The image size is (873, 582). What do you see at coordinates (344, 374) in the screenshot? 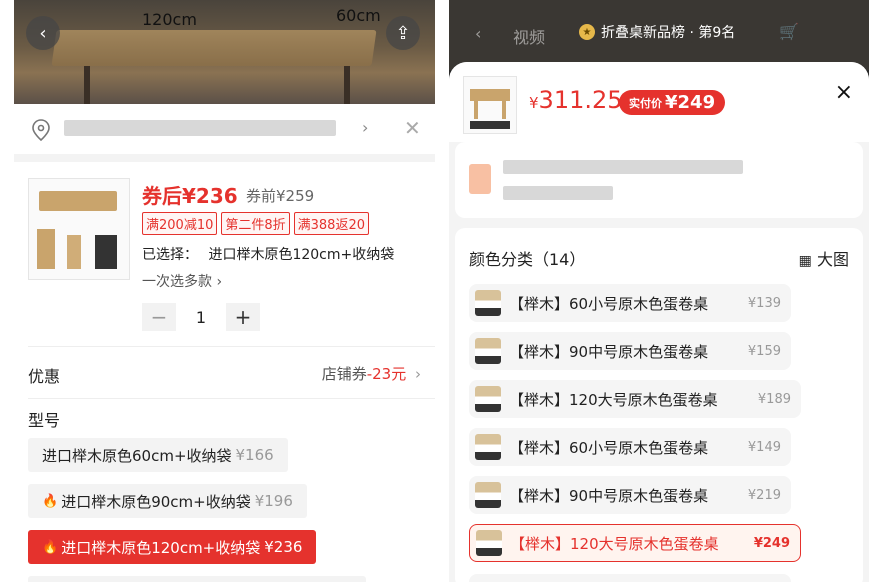
I see `coupon-prefix: 店铺券` at bounding box center [344, 374].